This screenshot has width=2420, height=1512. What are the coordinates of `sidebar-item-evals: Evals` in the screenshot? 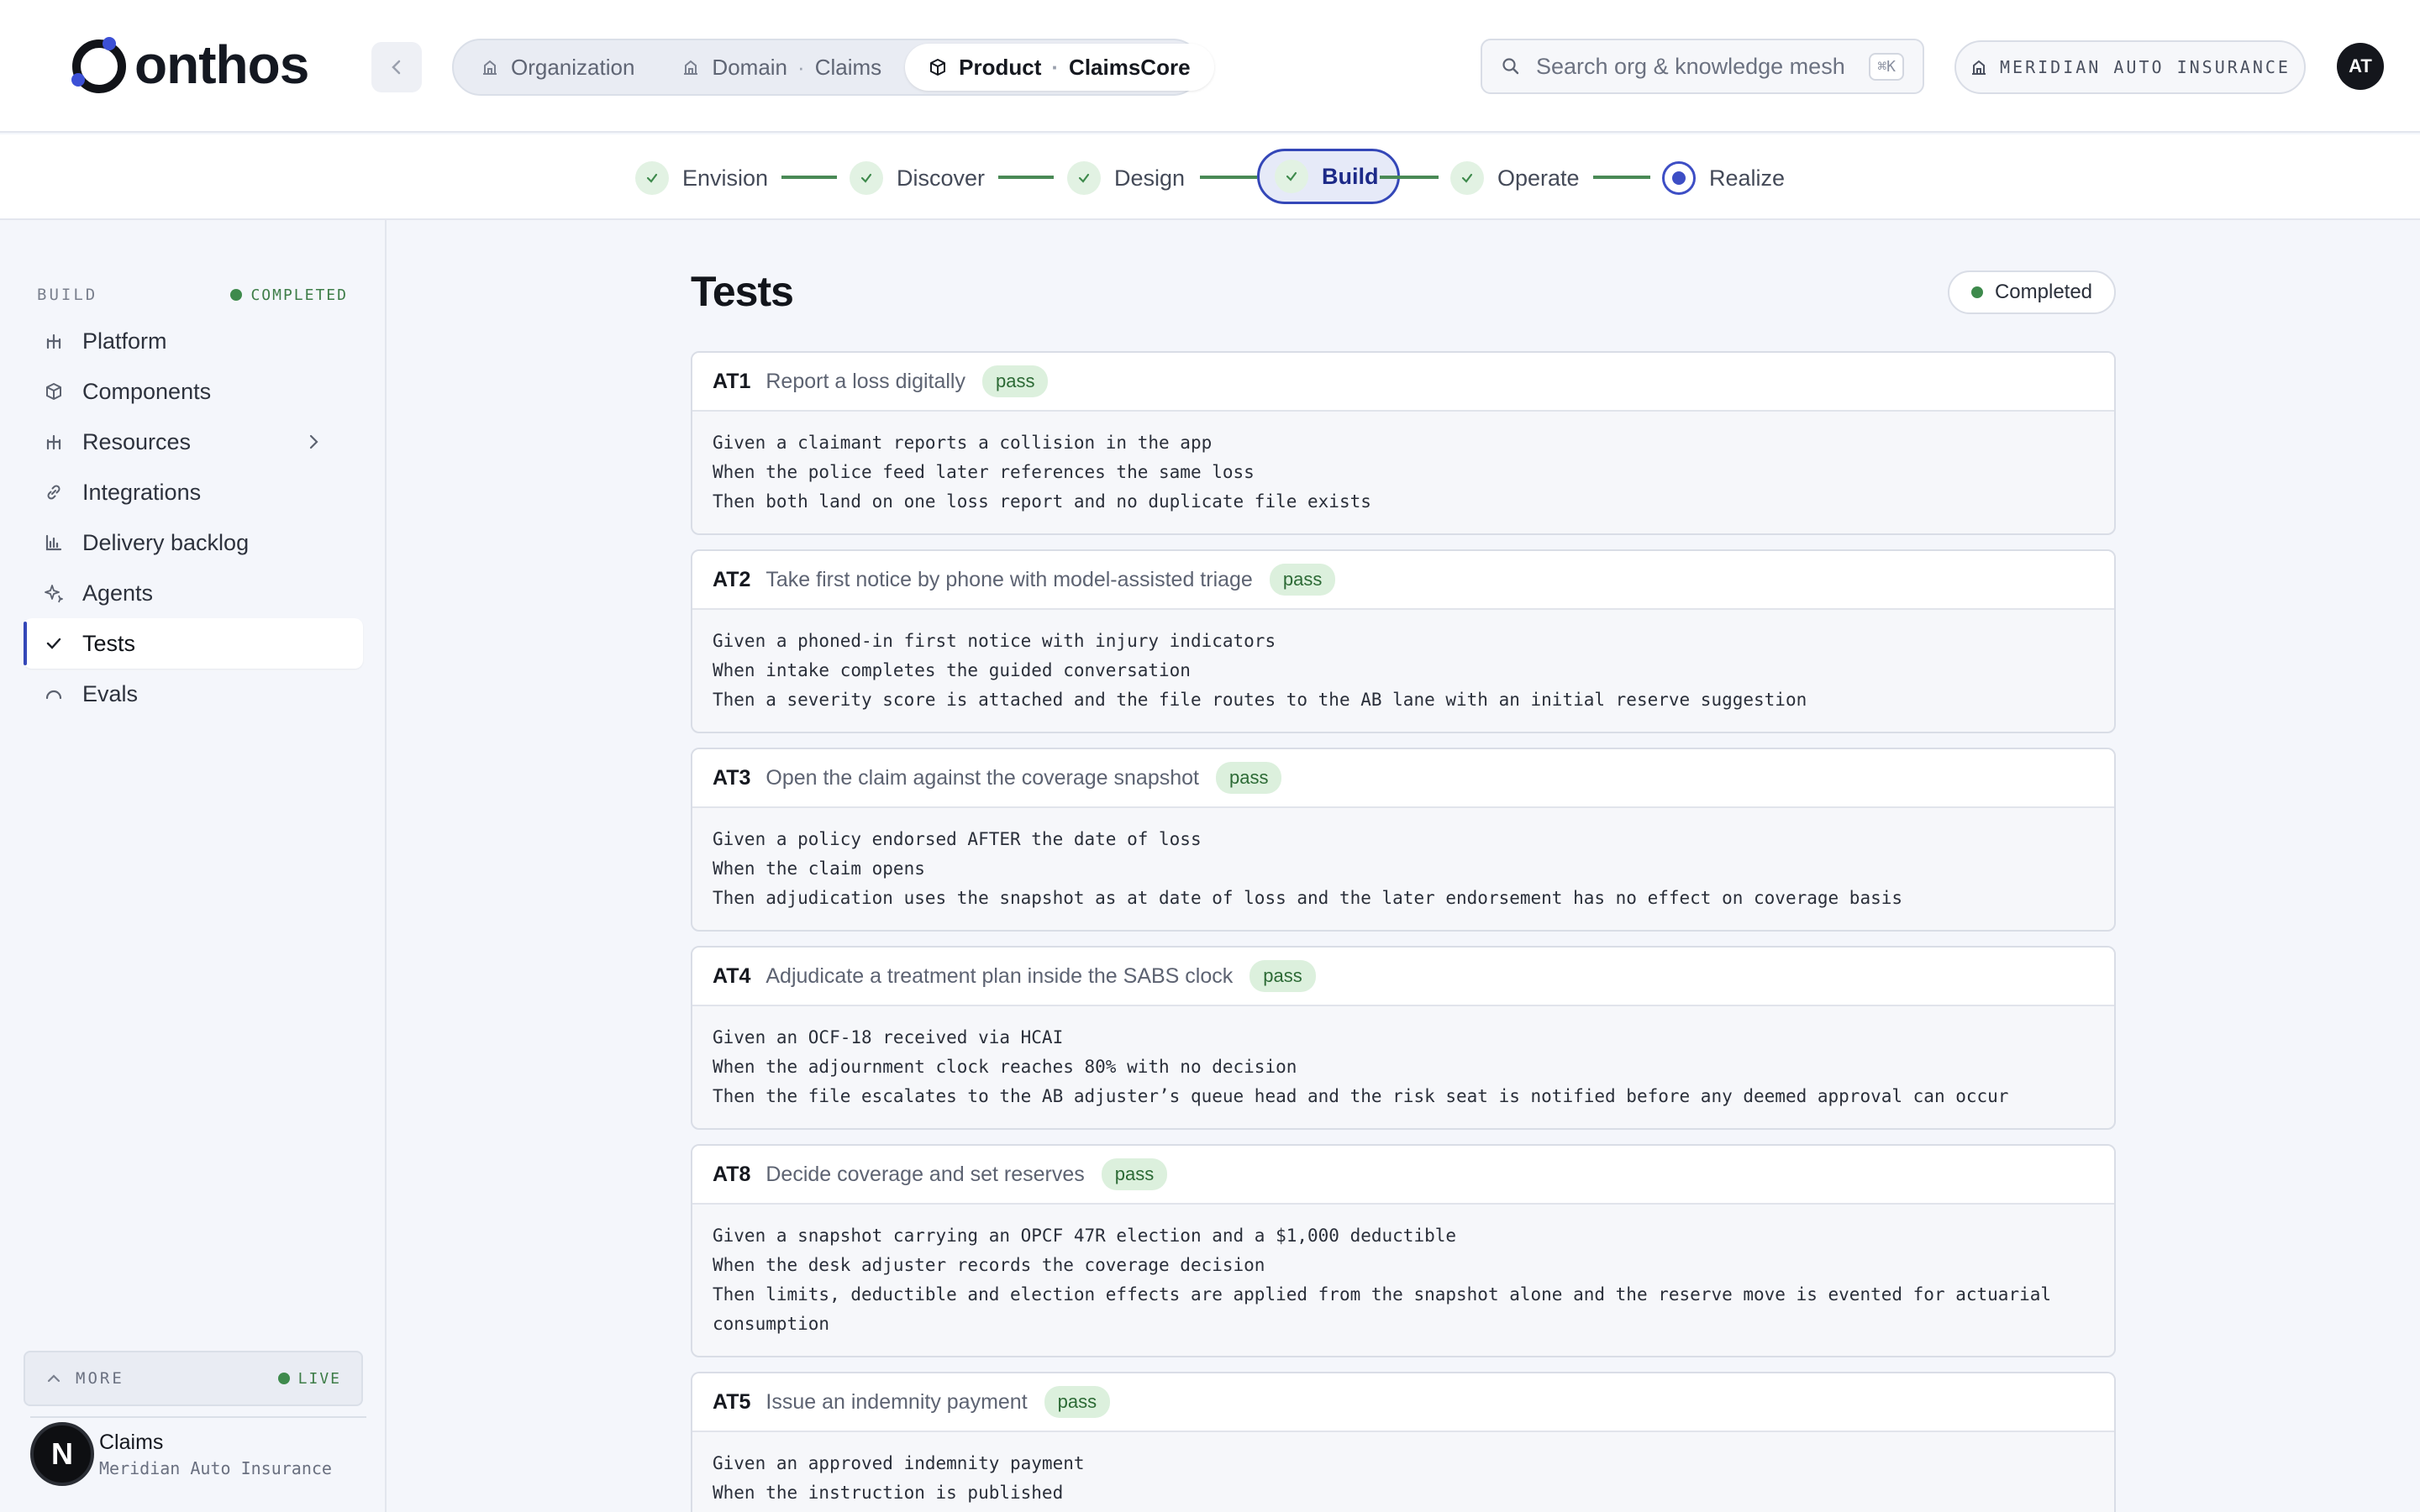 It's located at (193, 694).